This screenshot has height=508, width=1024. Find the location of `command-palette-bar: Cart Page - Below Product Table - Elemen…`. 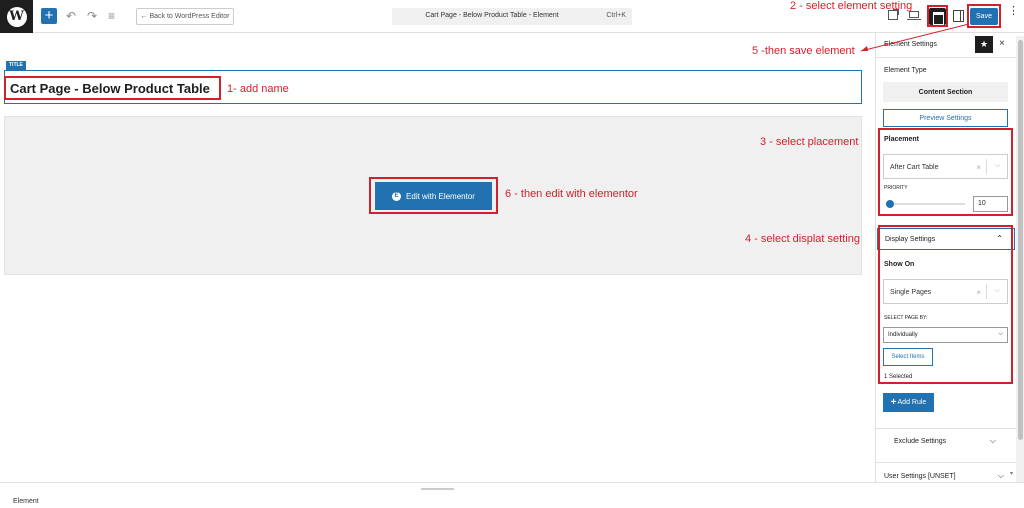

command-palette-bar: Cart Page - Below Product Table - Elemen… is located at coordinates (512, 16).